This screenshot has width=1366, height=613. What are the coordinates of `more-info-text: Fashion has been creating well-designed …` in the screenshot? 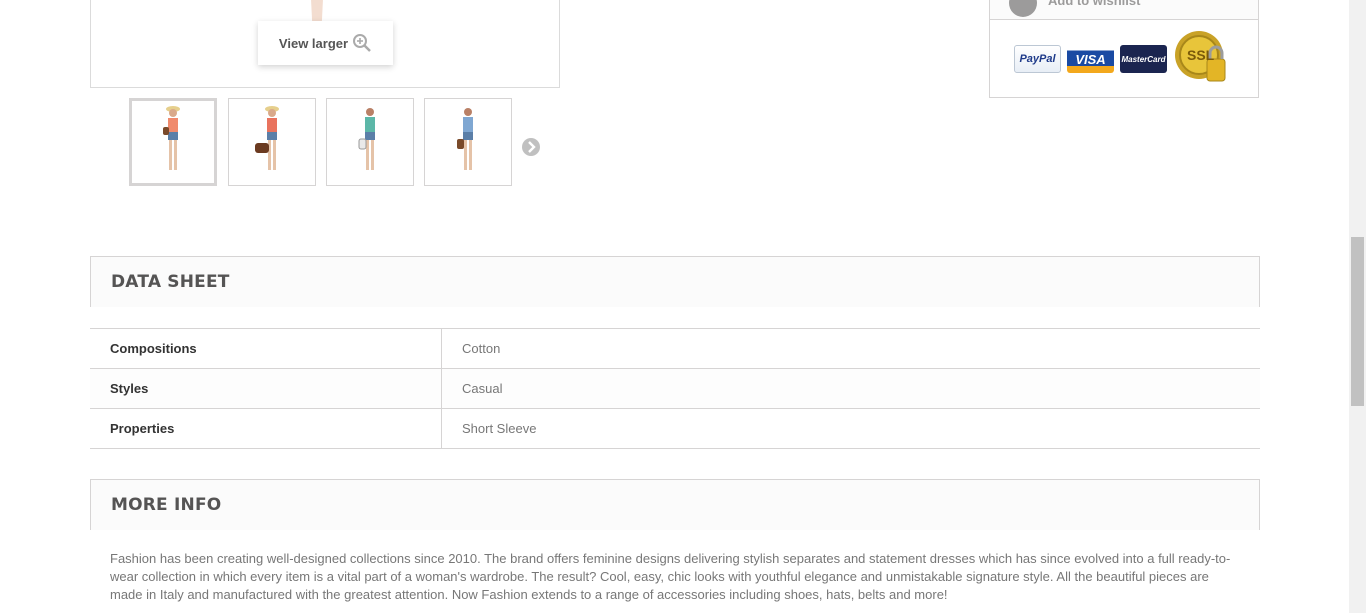 It's located at (670, 576).